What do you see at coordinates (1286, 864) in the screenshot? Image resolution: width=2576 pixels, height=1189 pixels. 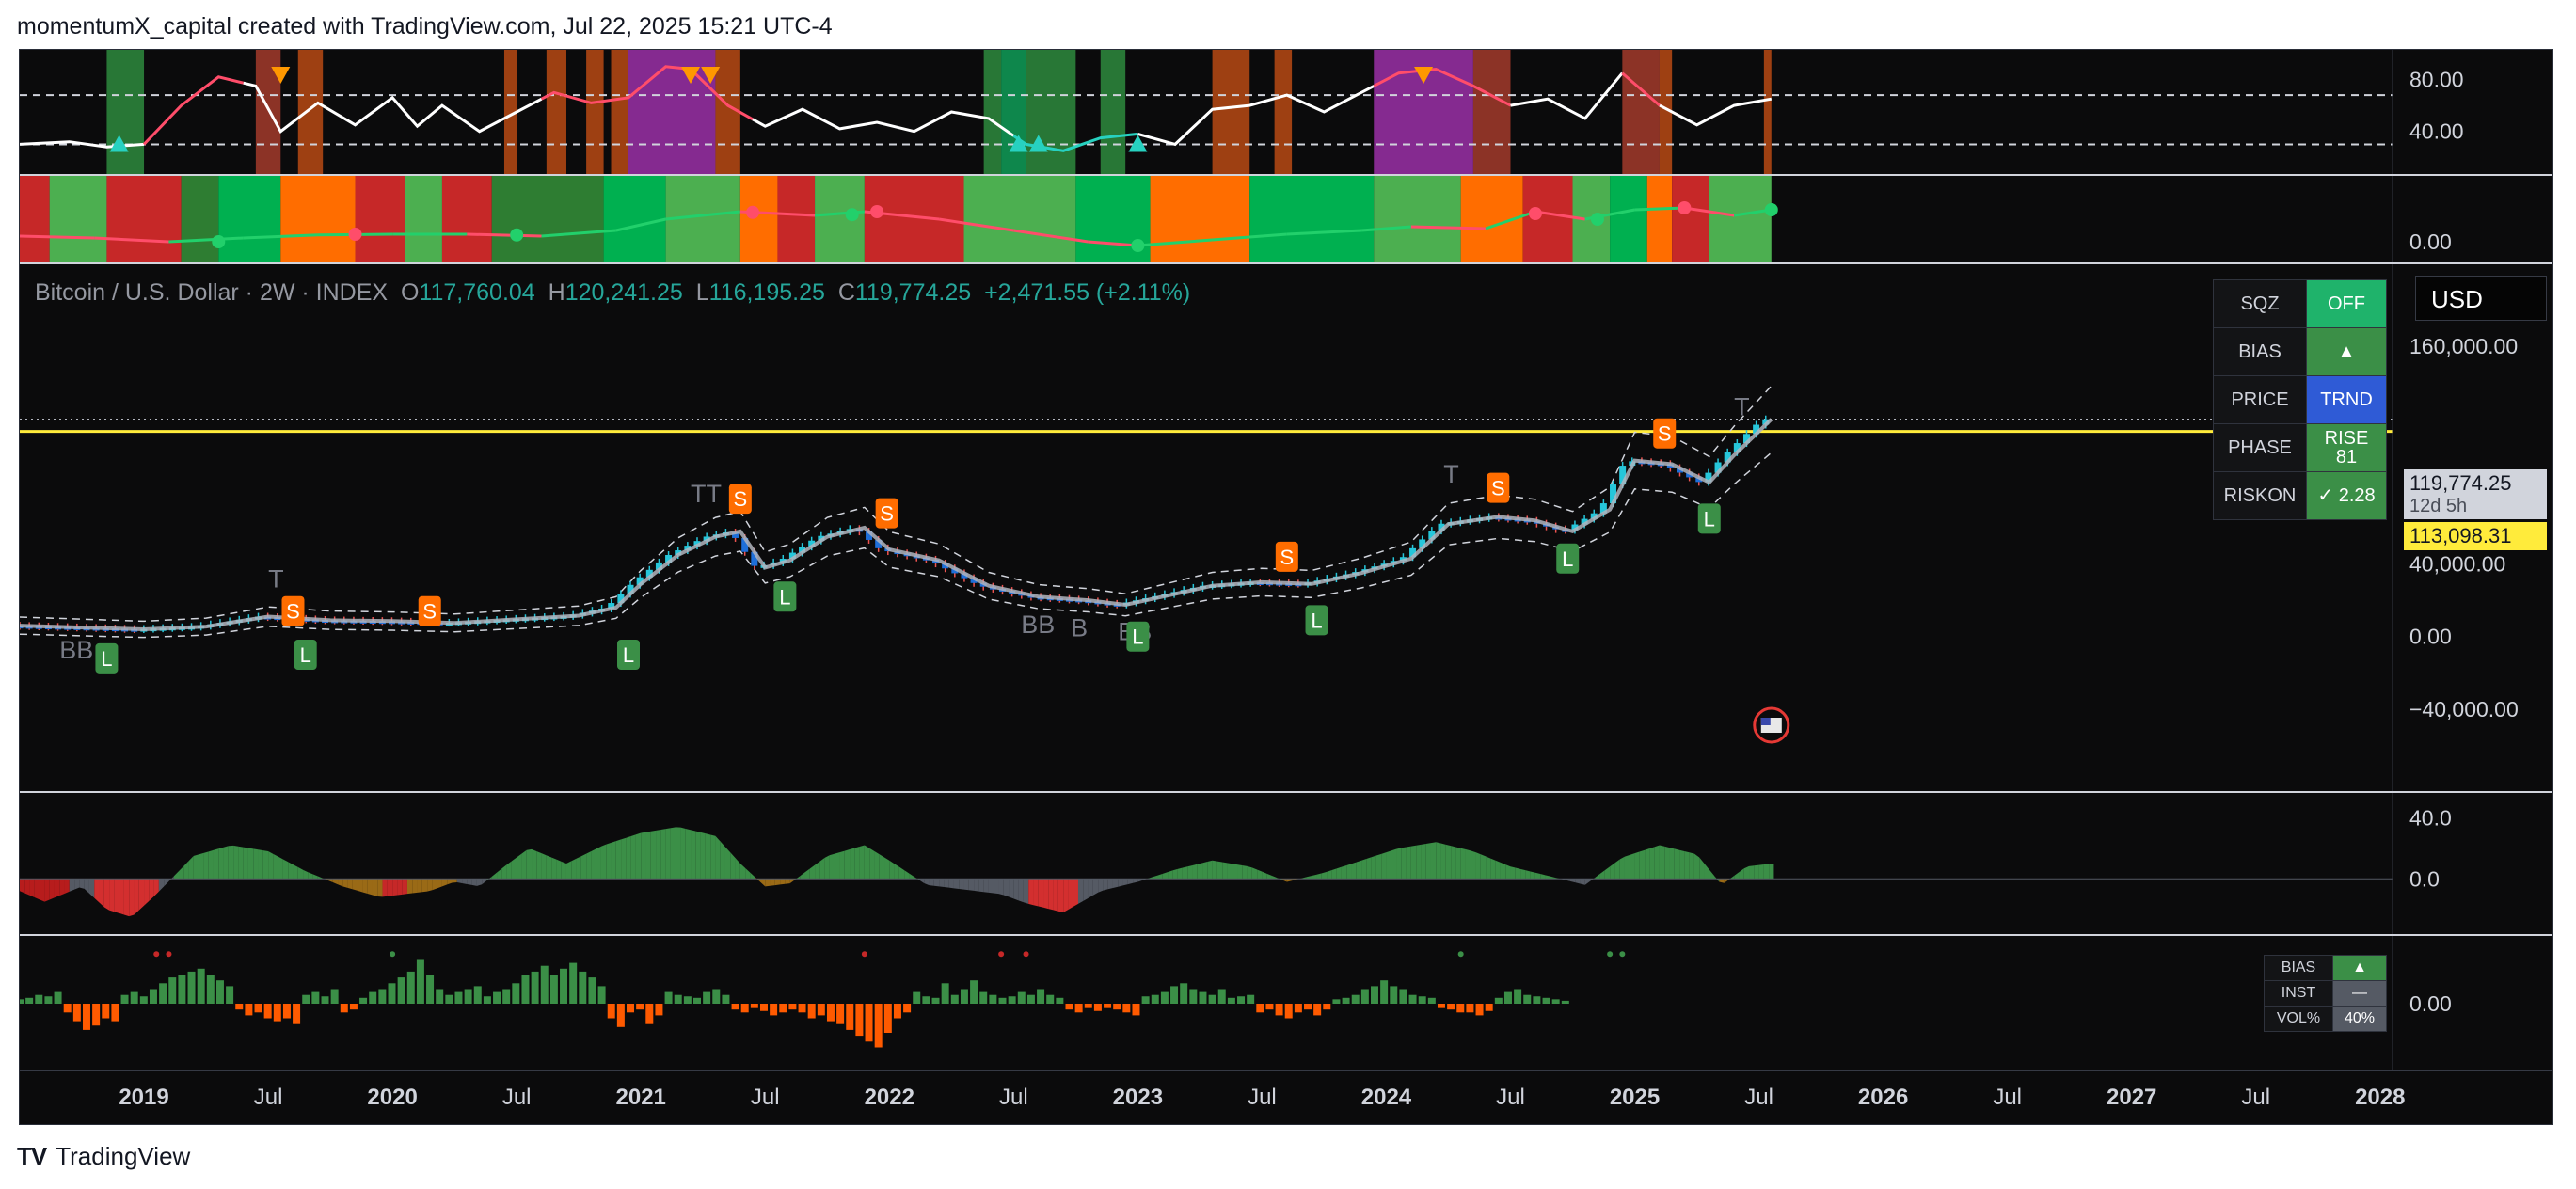 I see `momentum-pane: 40.0 0.0` at bounding box center [1286, 864].